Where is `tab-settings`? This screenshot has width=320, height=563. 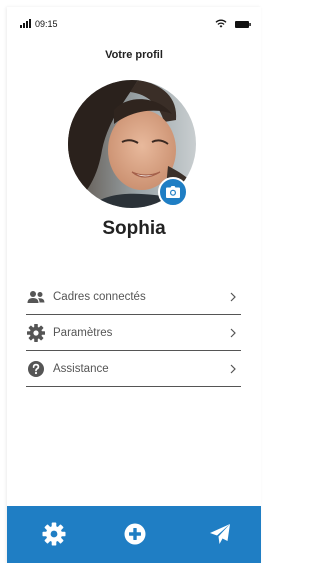 tab-settings is located at coordinates (54, 534).